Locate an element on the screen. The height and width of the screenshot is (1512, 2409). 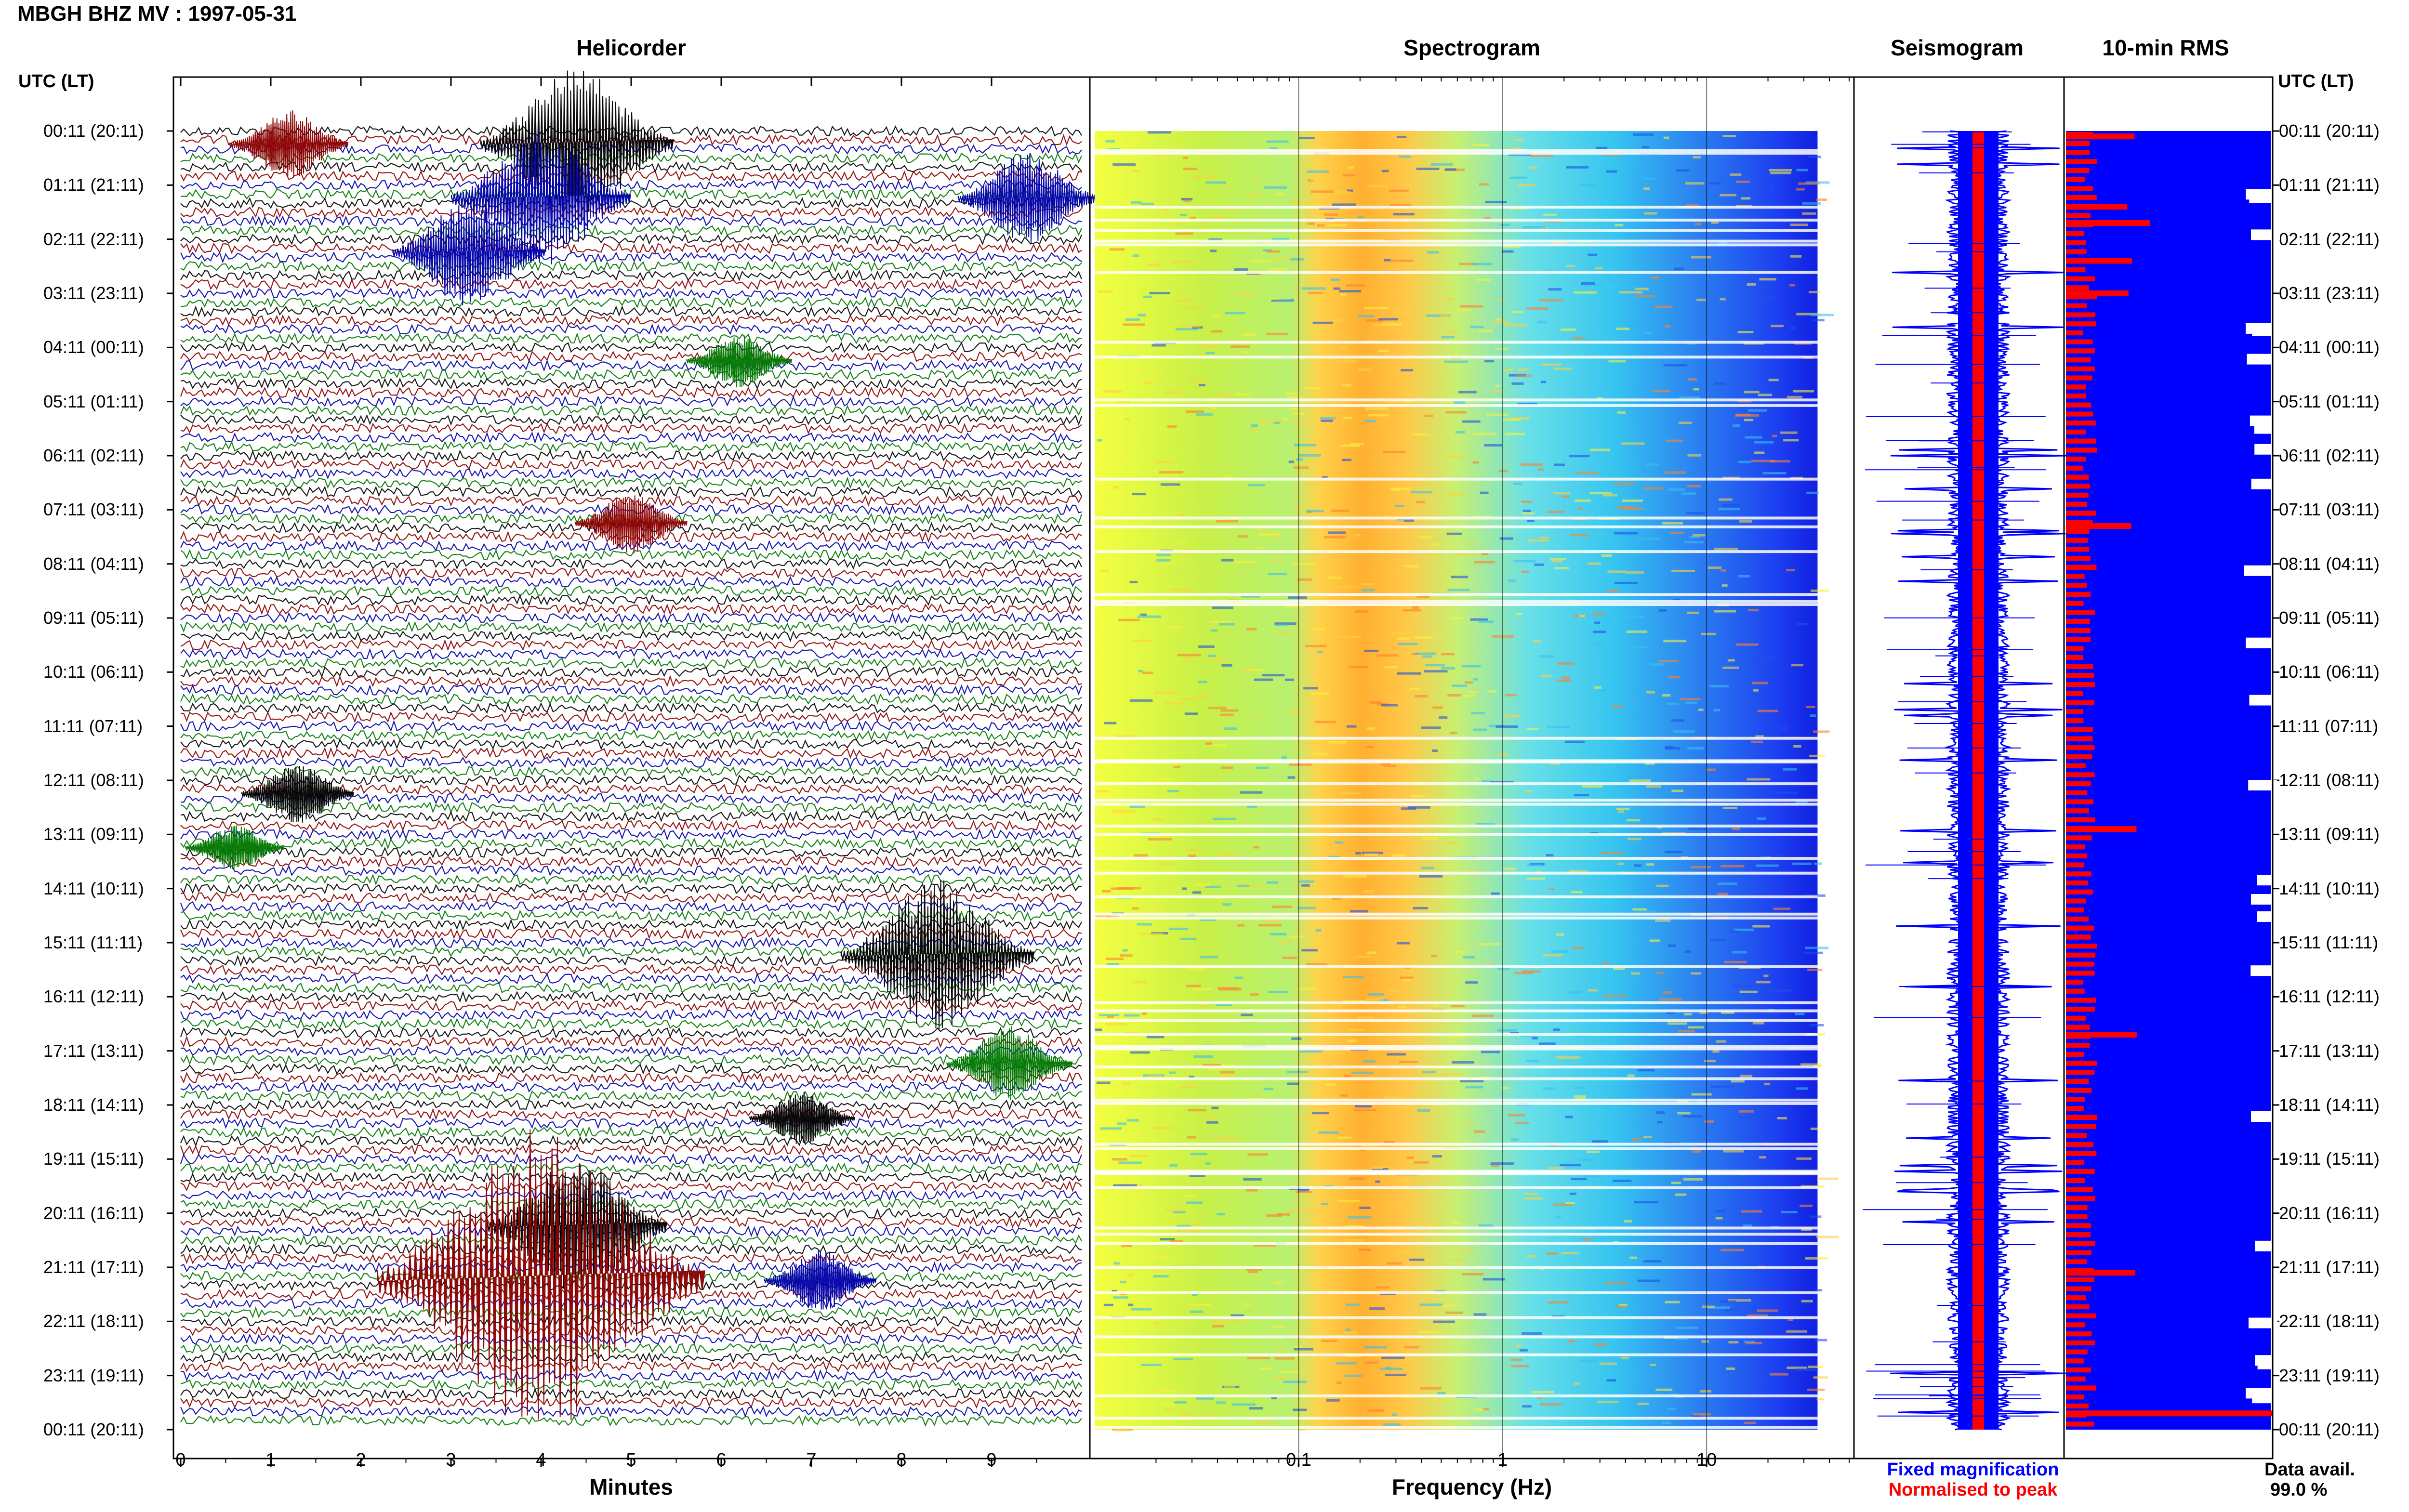
seismogram-normalised is located at coordinates (1978, 780).